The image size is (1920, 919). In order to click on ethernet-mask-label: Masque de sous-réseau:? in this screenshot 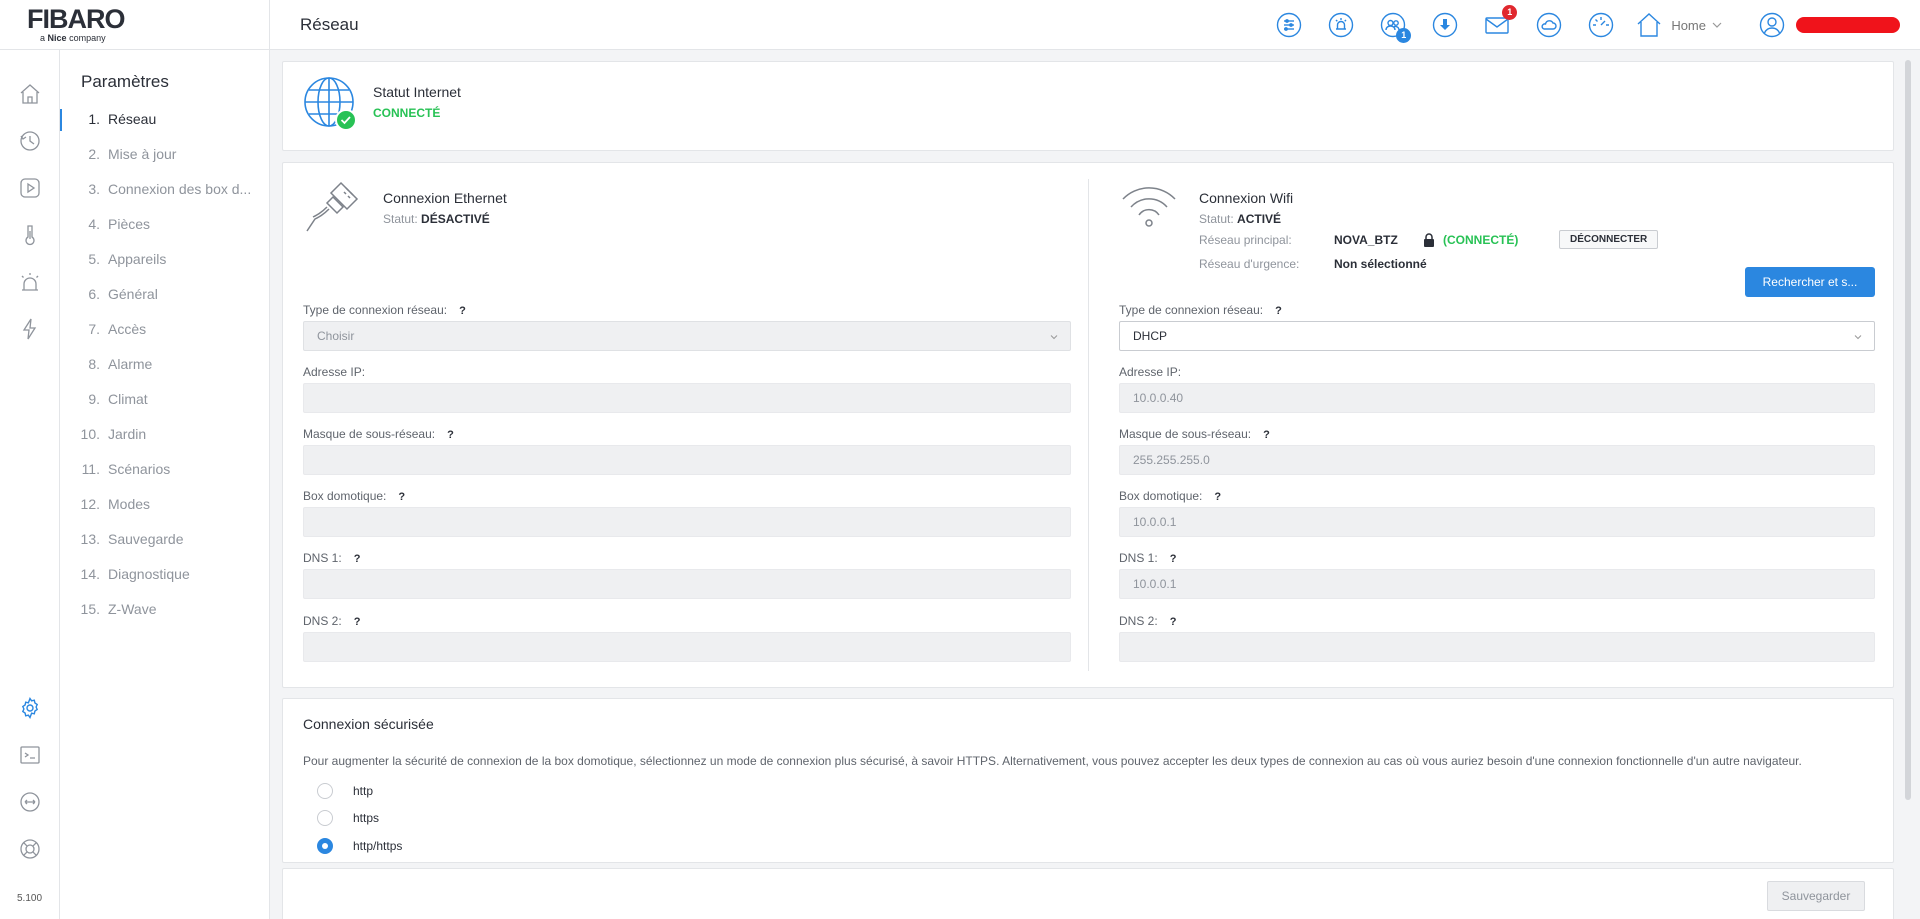, I will do `click(378, 434)`.